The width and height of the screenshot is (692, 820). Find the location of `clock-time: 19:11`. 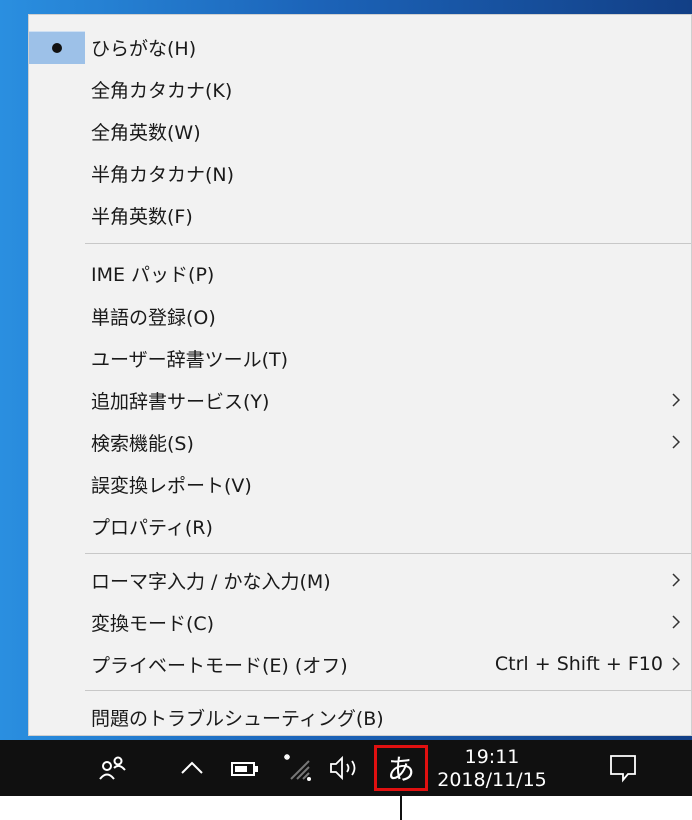

clock-time: 19:11 is located at coordinates (492, 757).